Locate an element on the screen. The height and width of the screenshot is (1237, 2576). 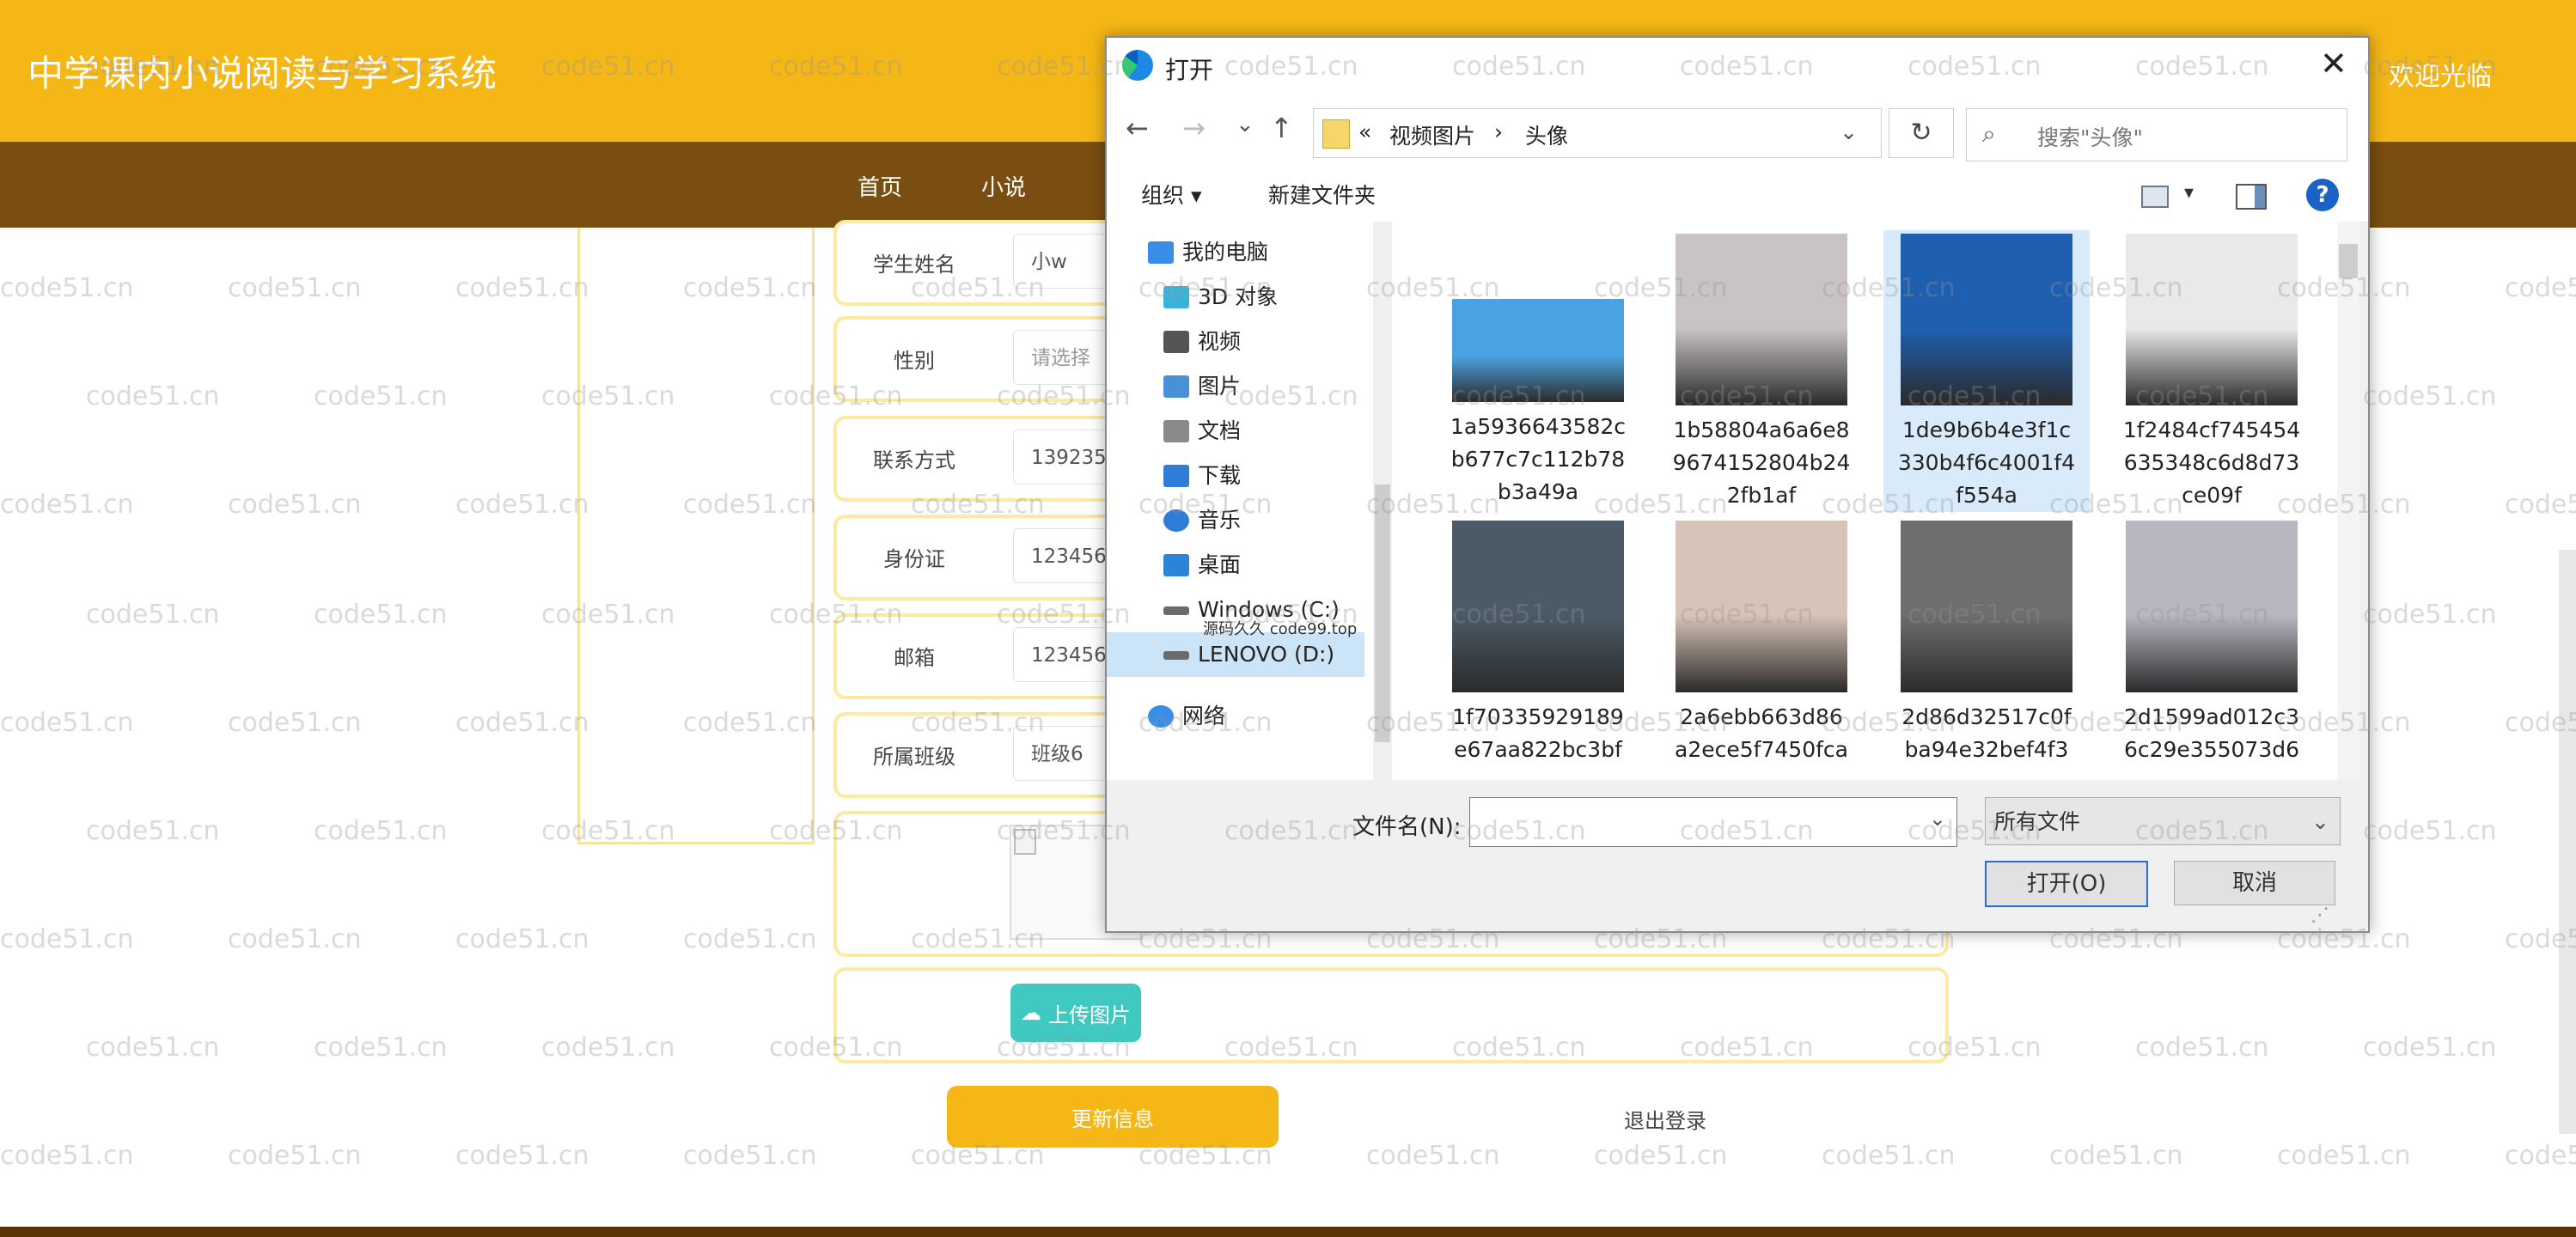
breadcrumb-video-pictures: 视频图片 is located at coordinates (1432, 134).